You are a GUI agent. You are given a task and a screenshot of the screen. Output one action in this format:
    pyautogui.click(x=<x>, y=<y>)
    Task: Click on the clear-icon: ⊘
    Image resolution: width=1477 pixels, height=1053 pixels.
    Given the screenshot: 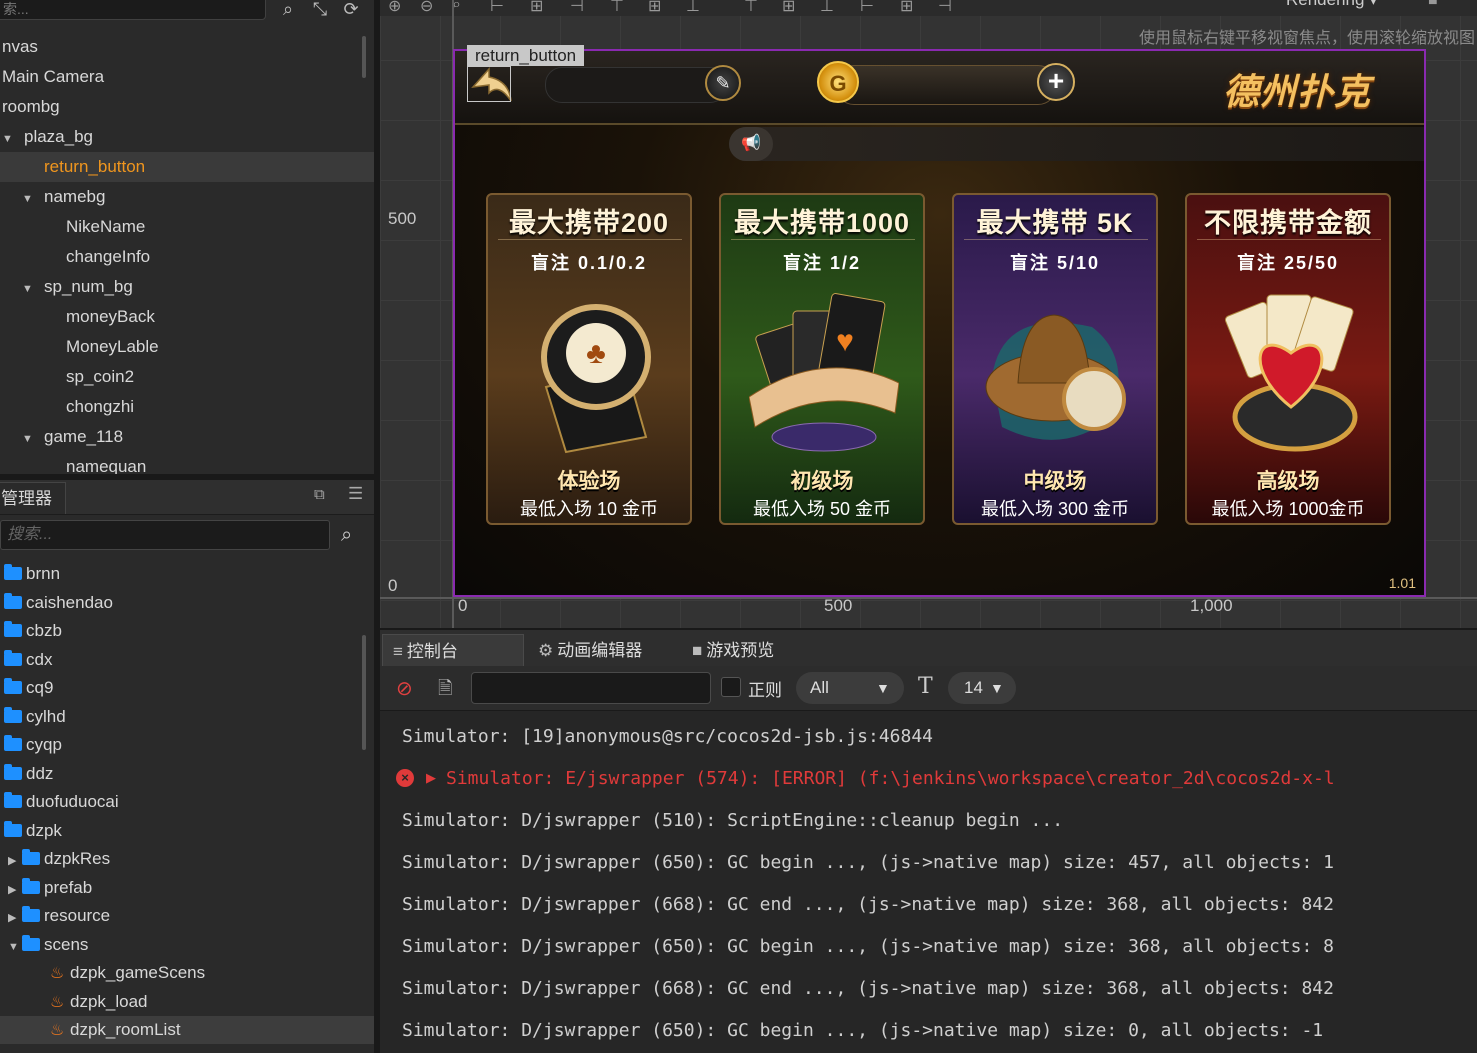 What is the action you would take?
    pyautogui.click(x=404, y=688)
    